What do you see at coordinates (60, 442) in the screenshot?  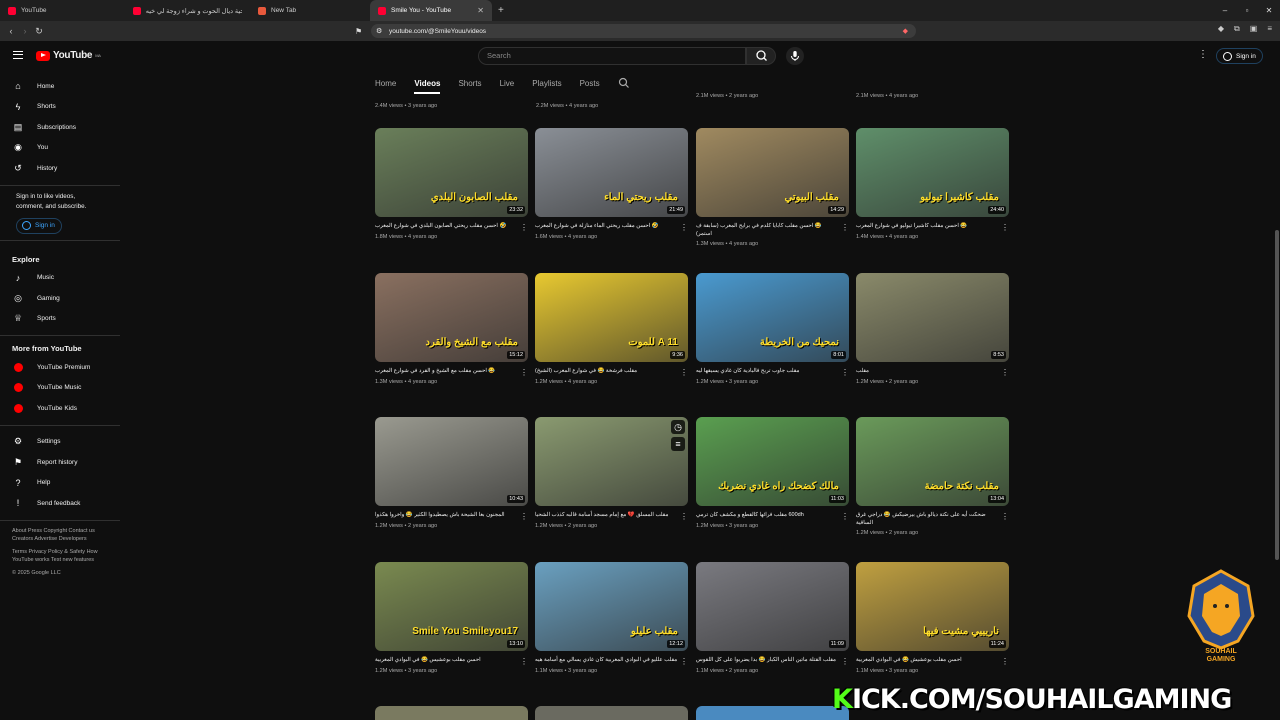 I see `sidebar-item-settings: ⚙ Settings` at bounding box center [60, 442].